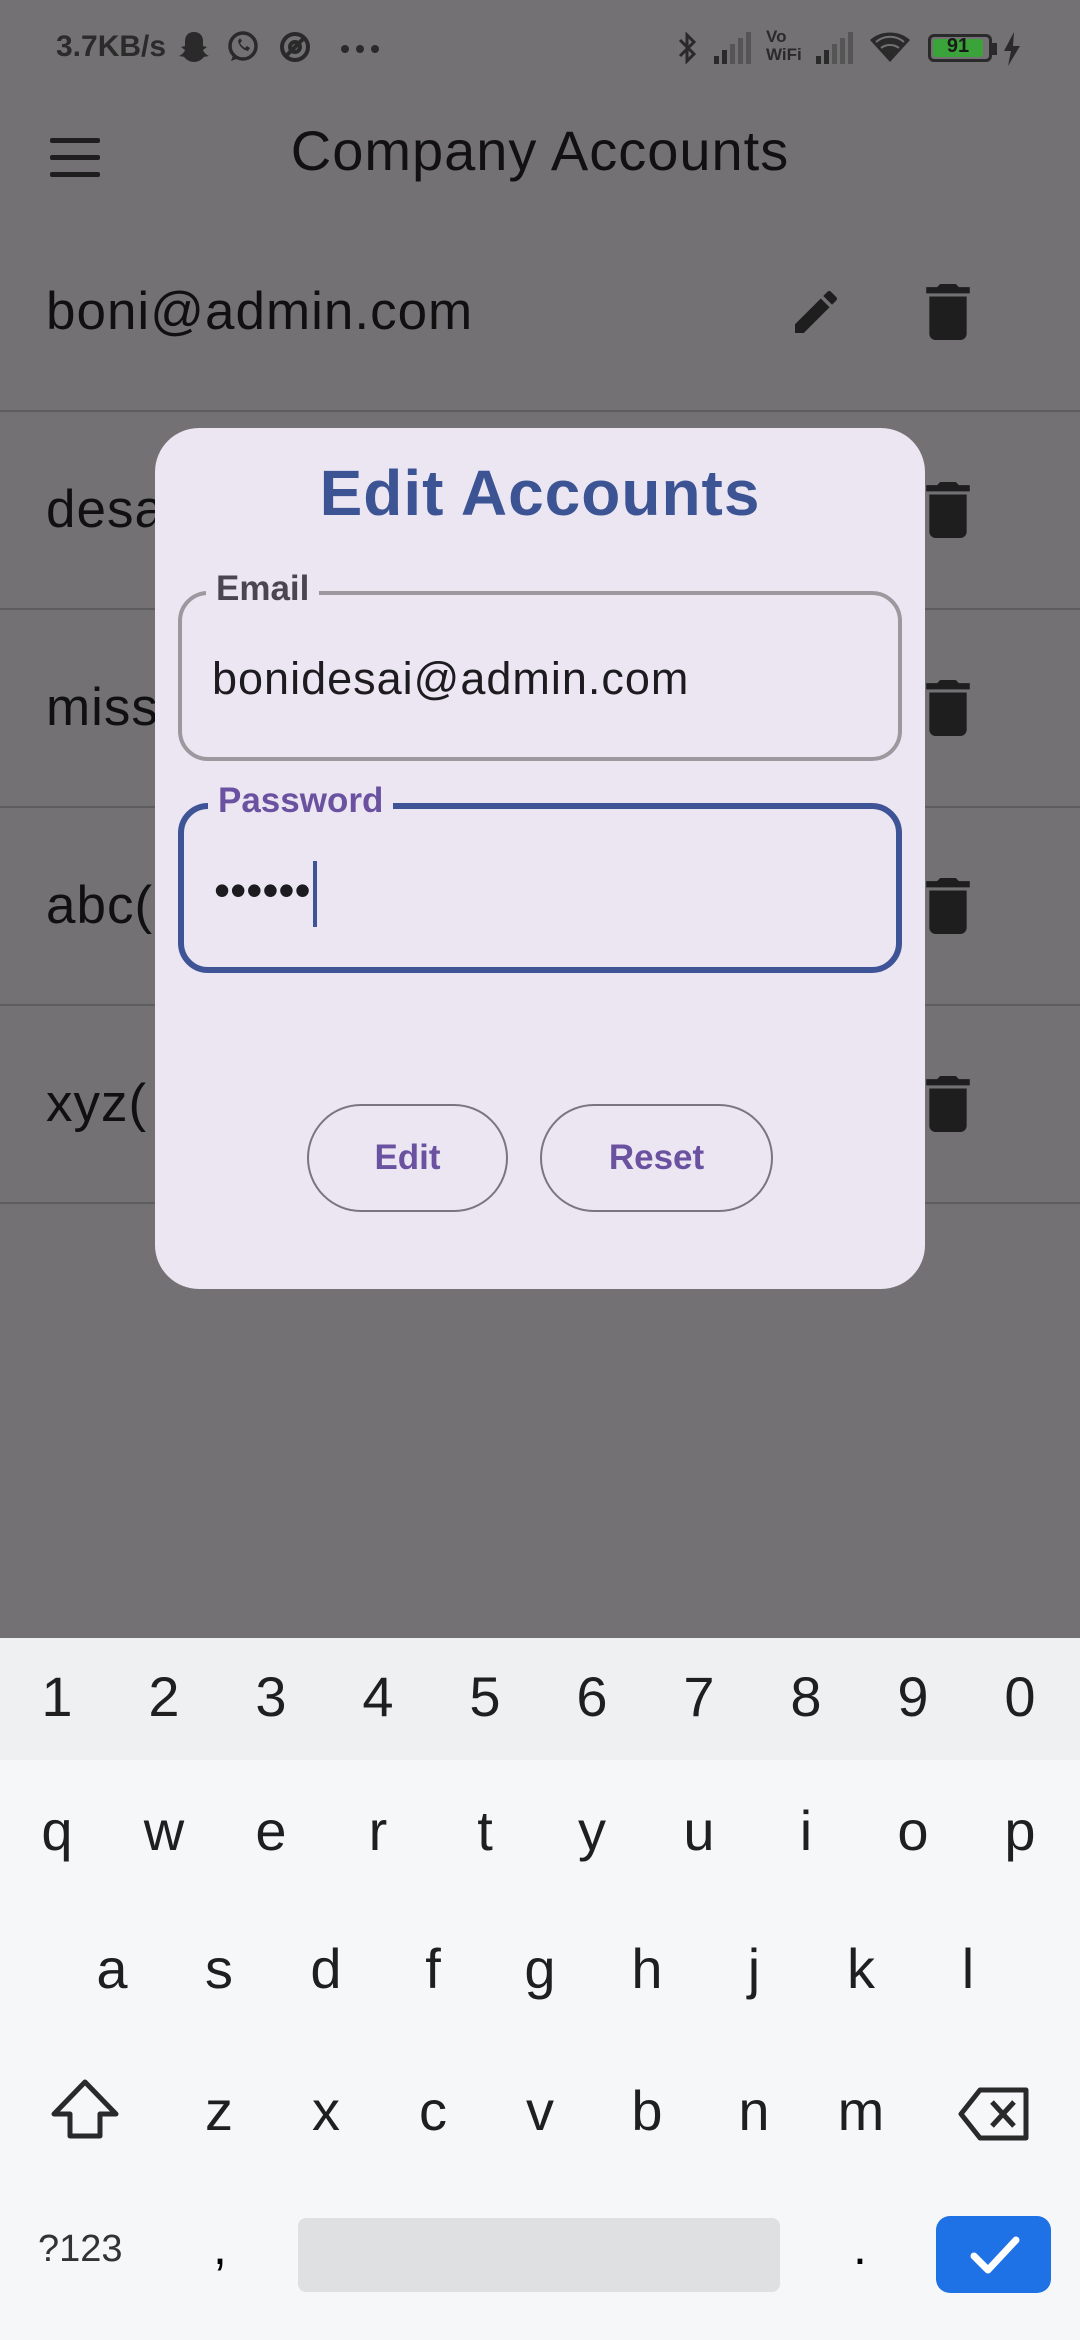 Image resolution: width=1080 pixels, height=2340 pixels. What do you see at coordinates (913, 1696) in the screenshot?
I see `key-9: 9` at bounding box center [913, 1696].